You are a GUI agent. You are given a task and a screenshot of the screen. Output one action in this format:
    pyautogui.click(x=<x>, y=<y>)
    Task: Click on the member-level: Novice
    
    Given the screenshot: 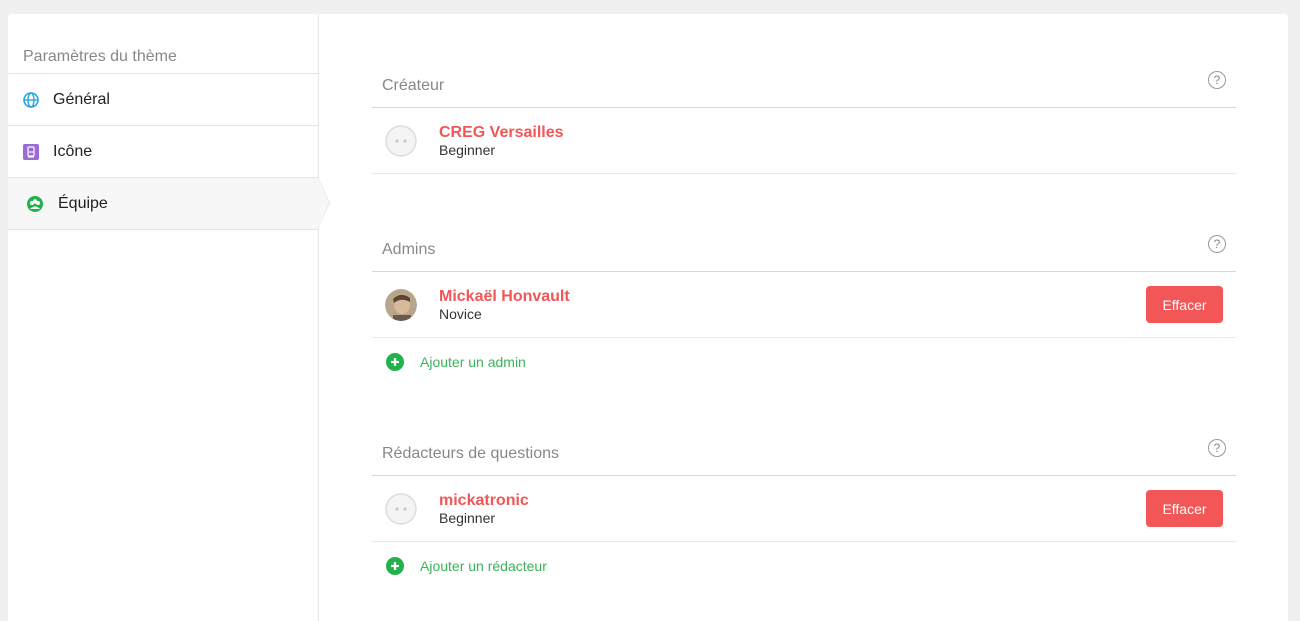 What is the action you would take?
    pyautogui.click(x=460, y=313)
    